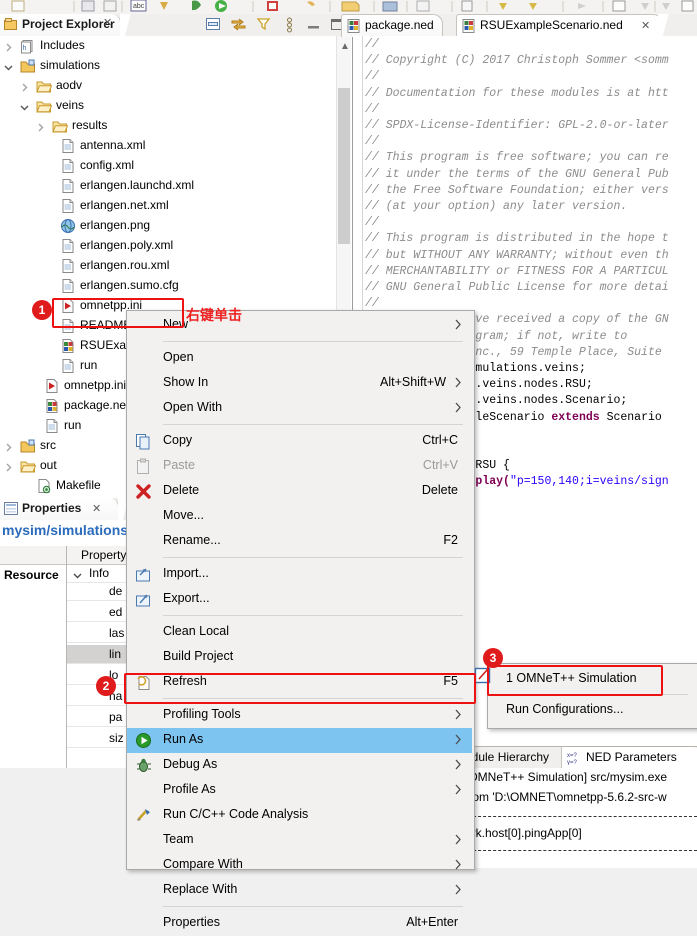 Image resolution: width=697 pixels, height=936 pixels. What do you see at coordinates (178, 839) in the screenshot?
I see `menu-item-label: Team` at bounding box center [178, 839].